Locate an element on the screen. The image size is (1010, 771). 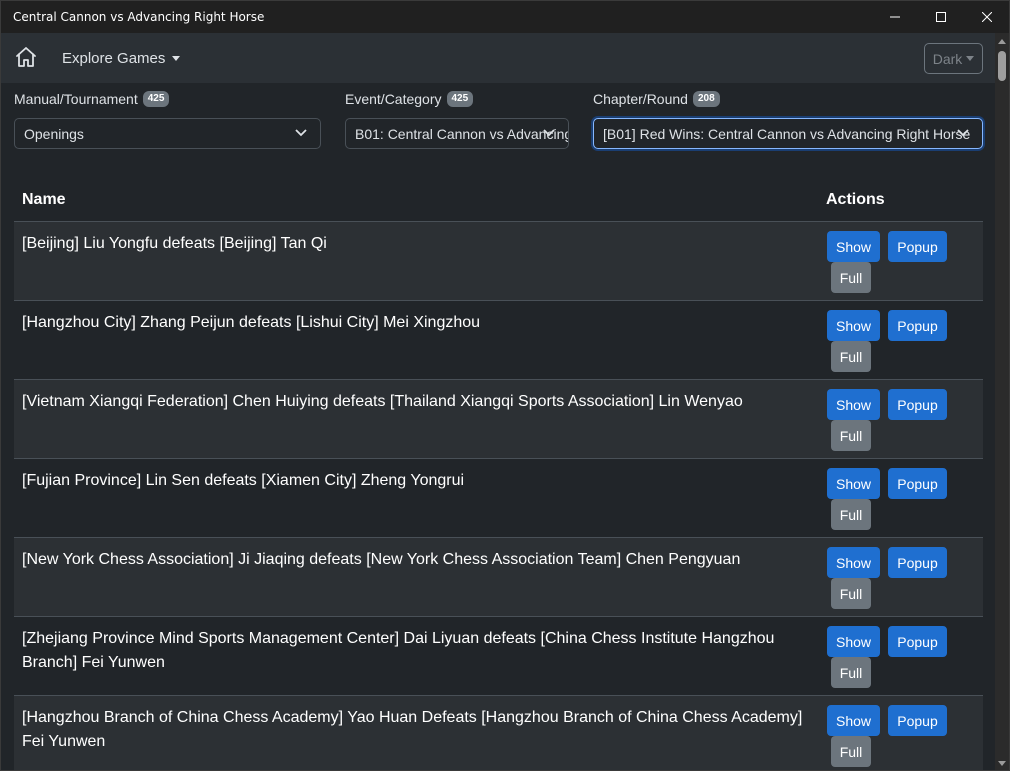
event-label-text: Event/Category is located at coordinates (393, 99).